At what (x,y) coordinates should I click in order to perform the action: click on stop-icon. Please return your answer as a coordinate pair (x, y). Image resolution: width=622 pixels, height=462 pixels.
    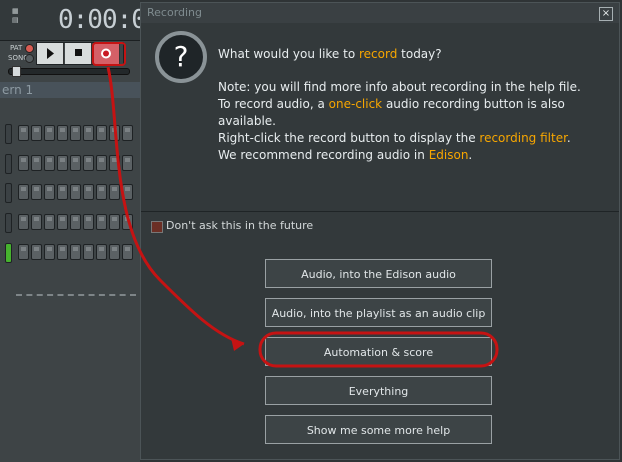
    Looking at the image, I should click on (78, 52).